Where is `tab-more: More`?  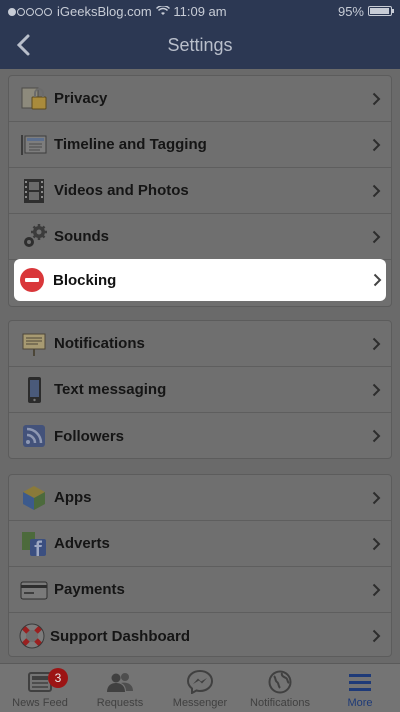 tab-more: More is located at coordinates (360, 688).